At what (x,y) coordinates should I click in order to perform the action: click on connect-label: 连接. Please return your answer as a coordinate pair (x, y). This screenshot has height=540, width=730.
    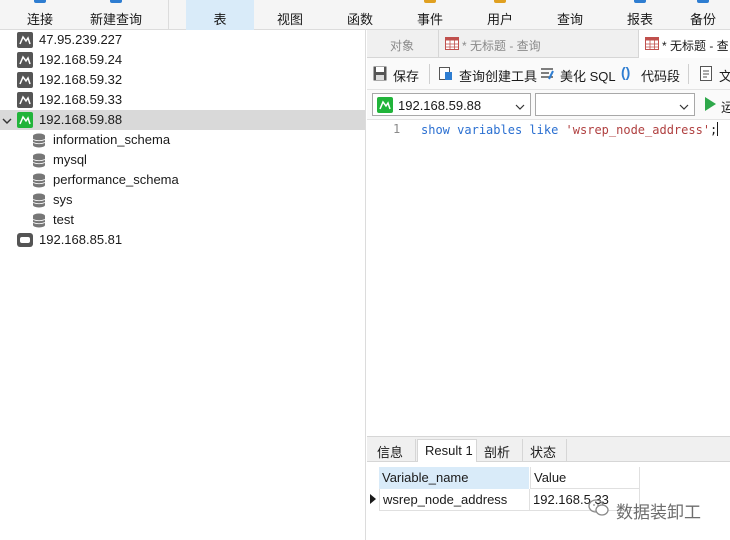
    Looking at the image, I should click on (39, 19).